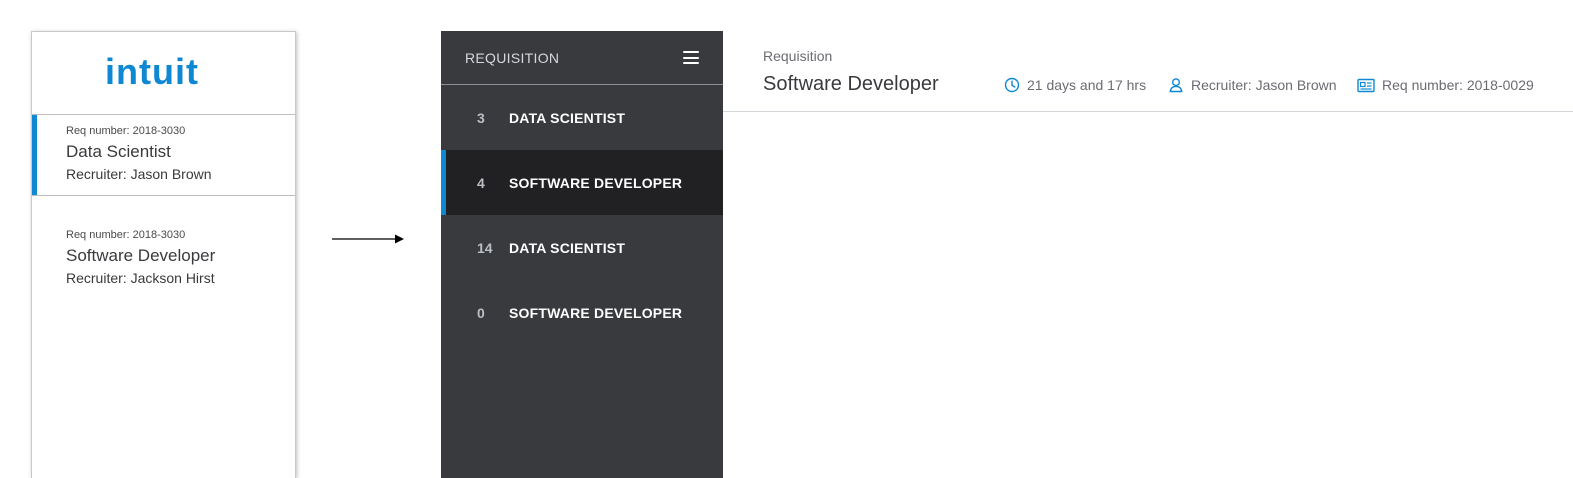  I want to click on sidebar-item-data-scientist: 14 DATA SCIENTIST, so click(582, 247).